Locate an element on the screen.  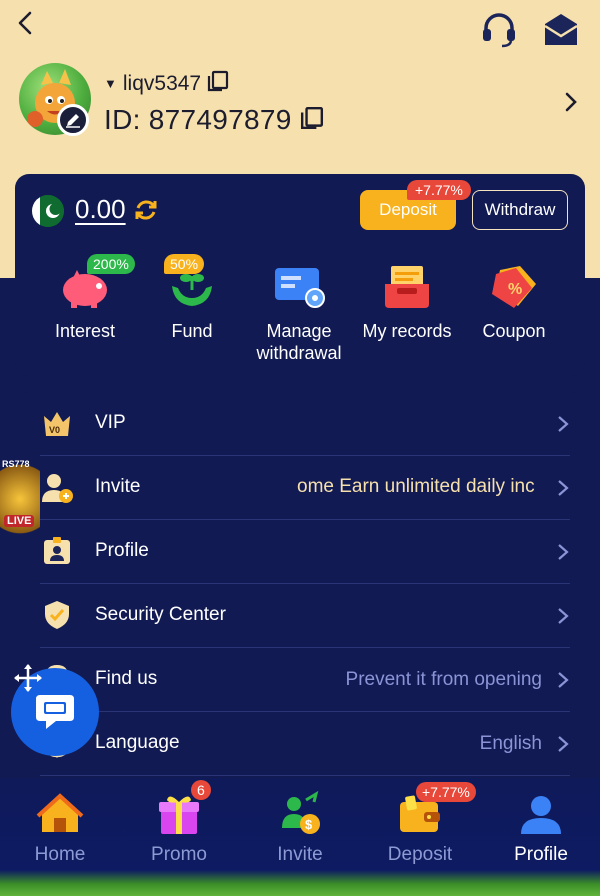
nav-deposit-label: Deposit is located at coordinates (420, 854).